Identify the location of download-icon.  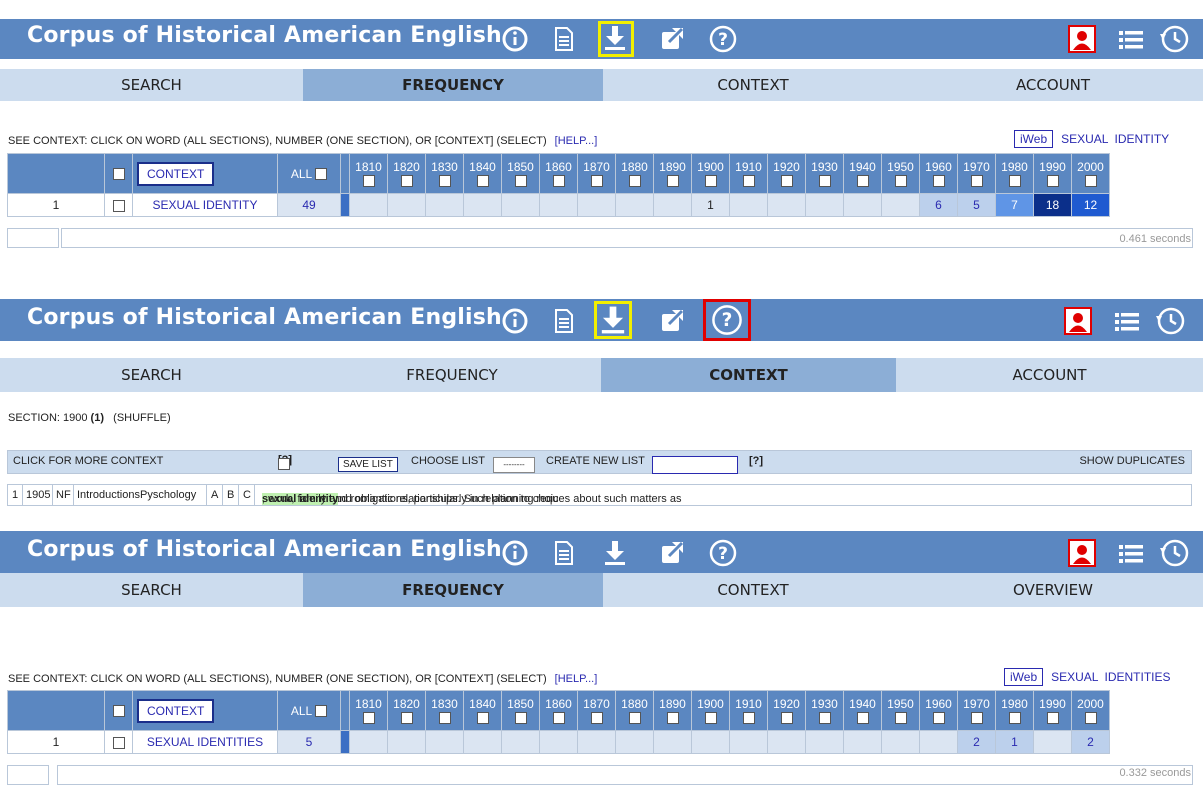
(615, 553).